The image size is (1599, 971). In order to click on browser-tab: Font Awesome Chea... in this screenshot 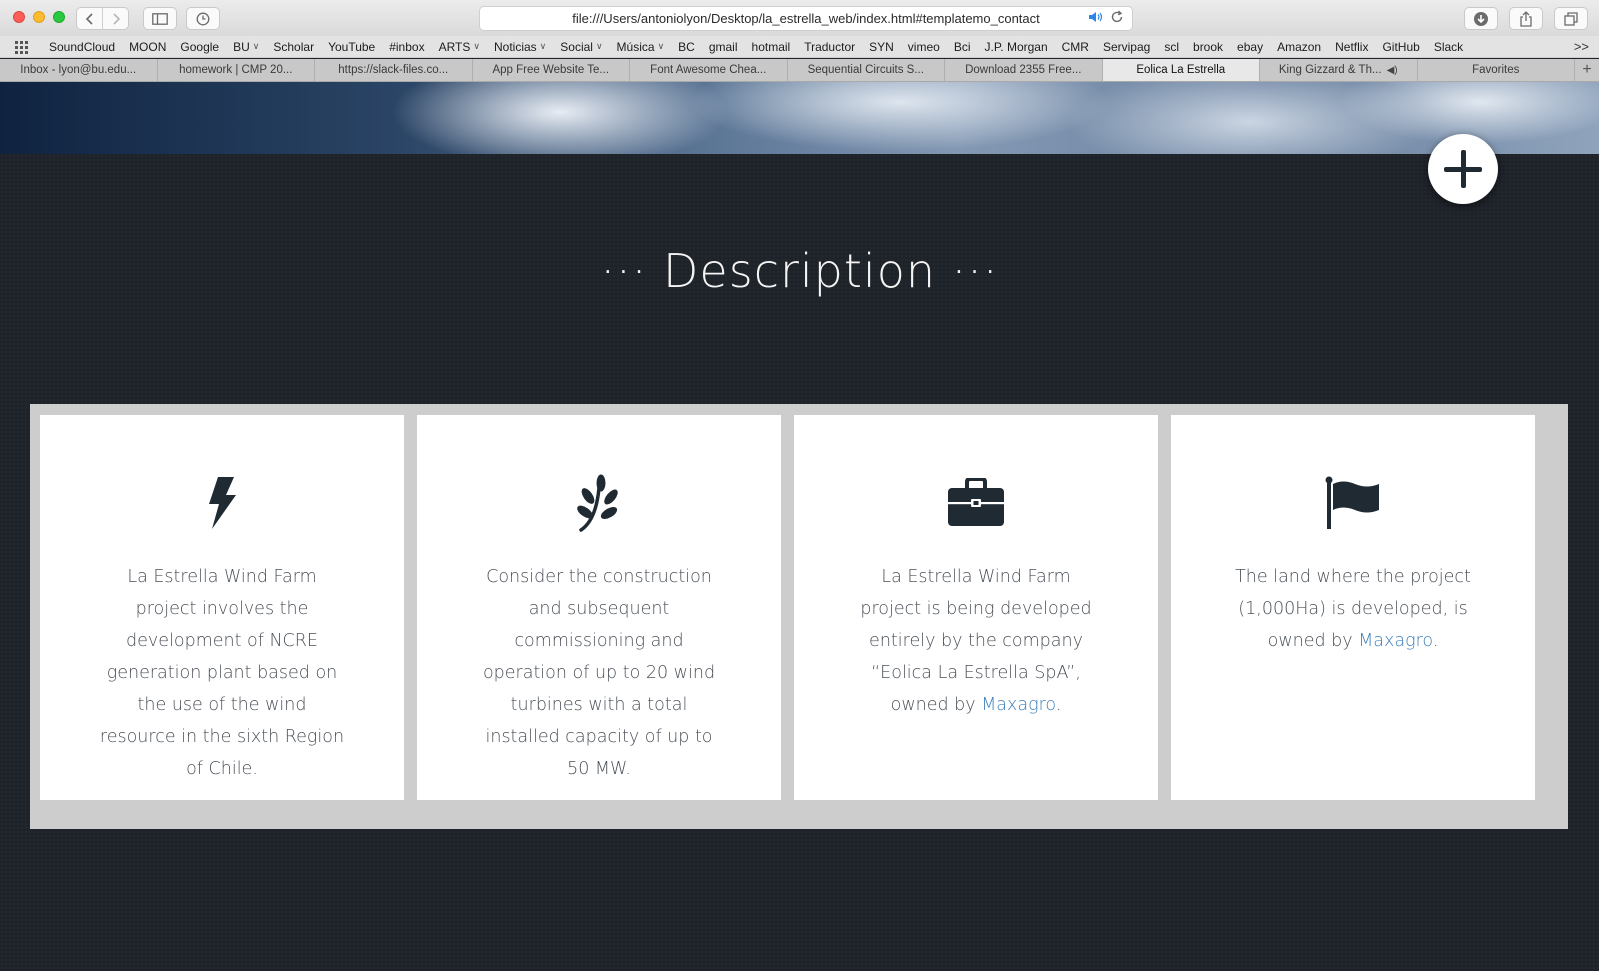, I will do `click(709, 70)`.